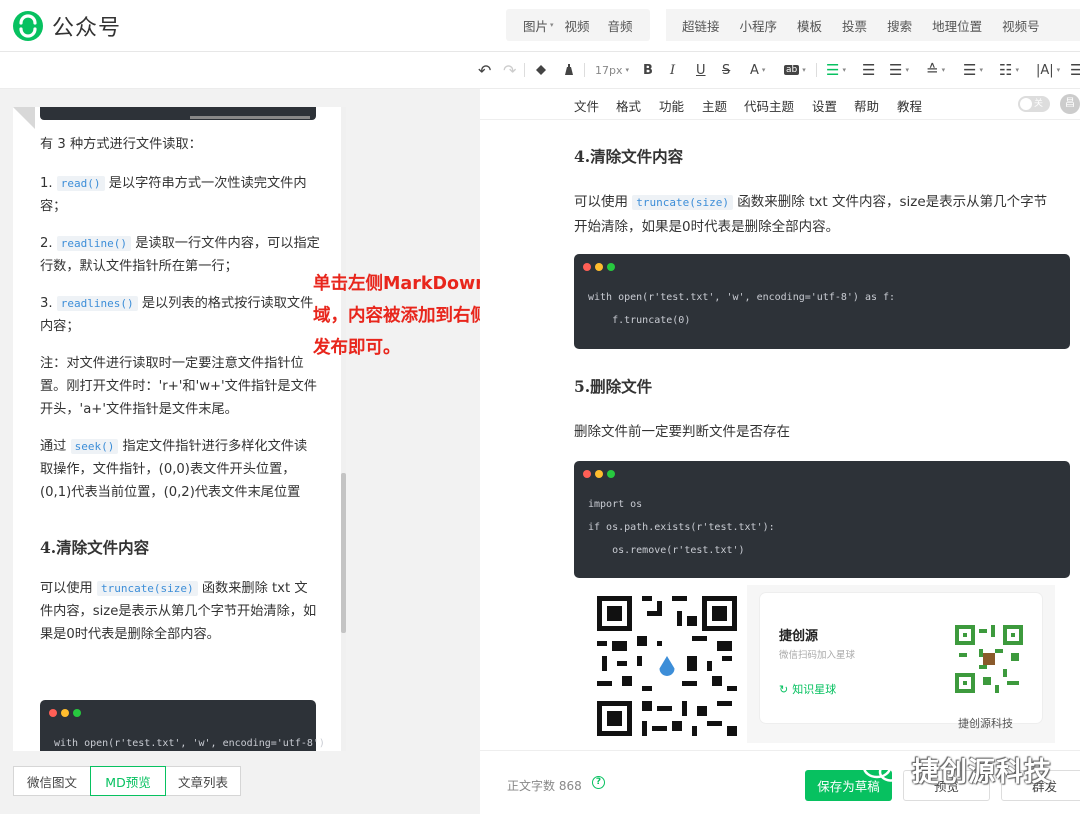 The image size is (1080, 814). I want to click on more-icon: ☰, so click(1075, 70).